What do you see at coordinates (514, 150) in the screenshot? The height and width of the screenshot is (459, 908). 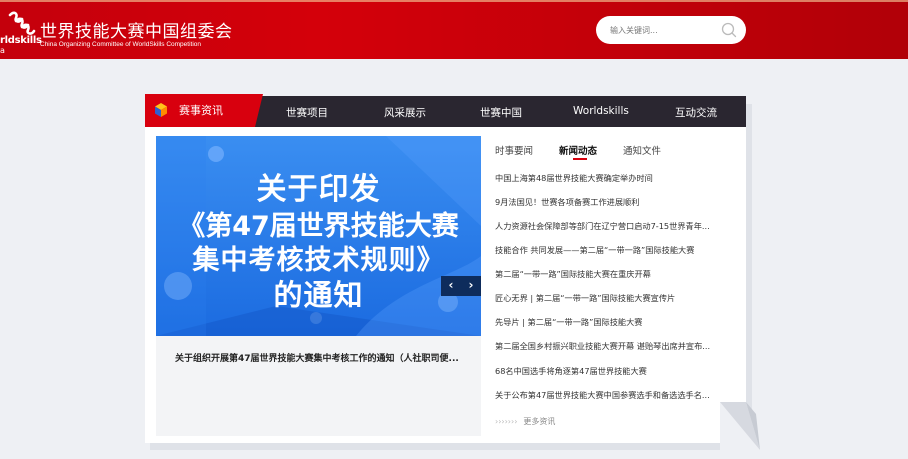 I see `tab-headlines: 时事要闻` at bounding box center [514, 150].